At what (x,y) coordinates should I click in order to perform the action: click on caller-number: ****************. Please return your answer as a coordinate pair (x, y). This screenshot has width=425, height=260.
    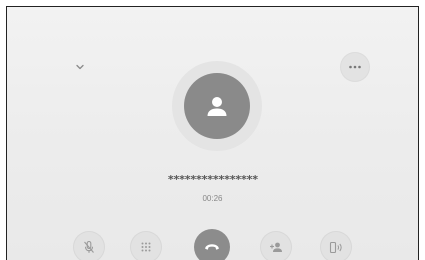
    Looking at the image, I should click on (213, 179).